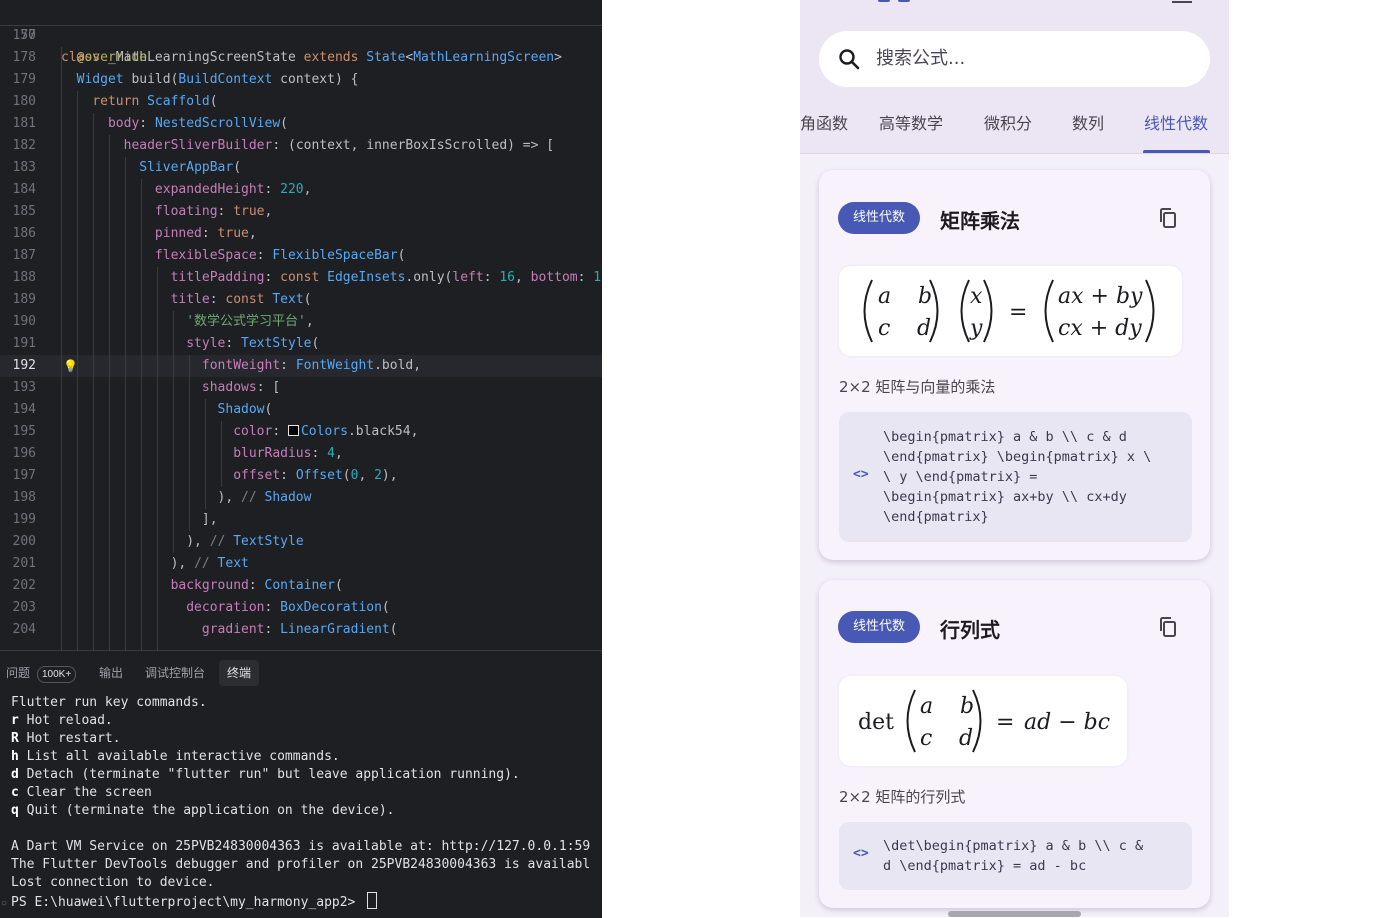  What do you see at coordinates (186, 497) in the screenshot?
I see `code-text: ), // Shadow` at bounding box center [186, 497].